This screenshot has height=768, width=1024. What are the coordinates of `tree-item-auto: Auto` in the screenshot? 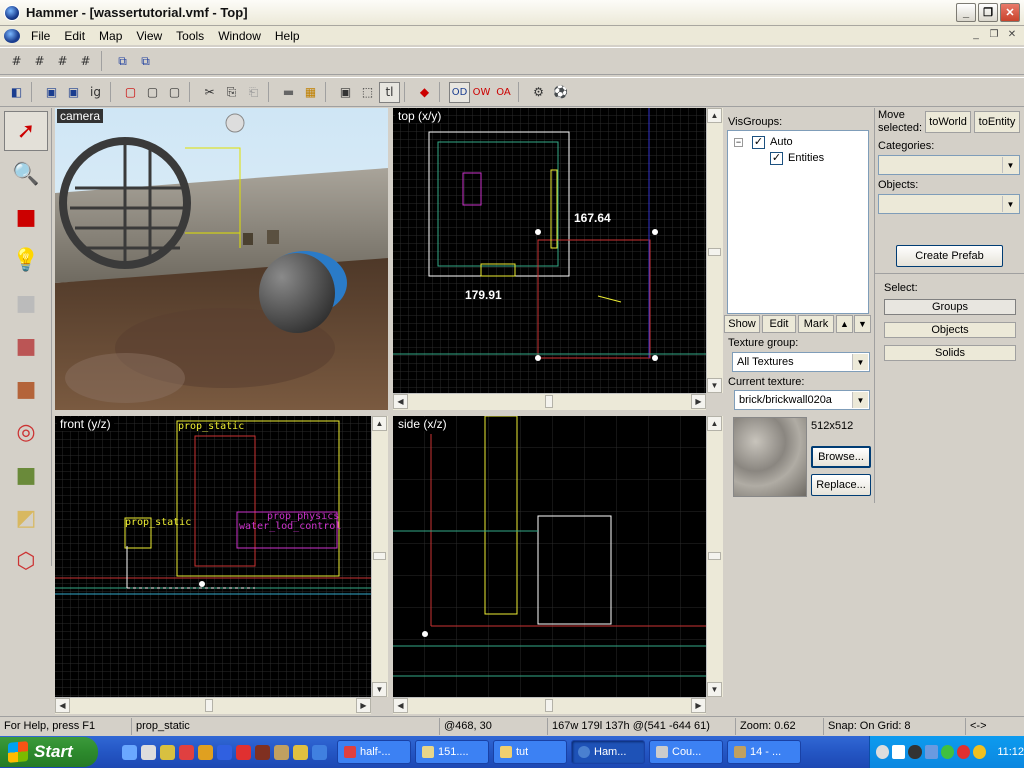 It's located at (781, 142).